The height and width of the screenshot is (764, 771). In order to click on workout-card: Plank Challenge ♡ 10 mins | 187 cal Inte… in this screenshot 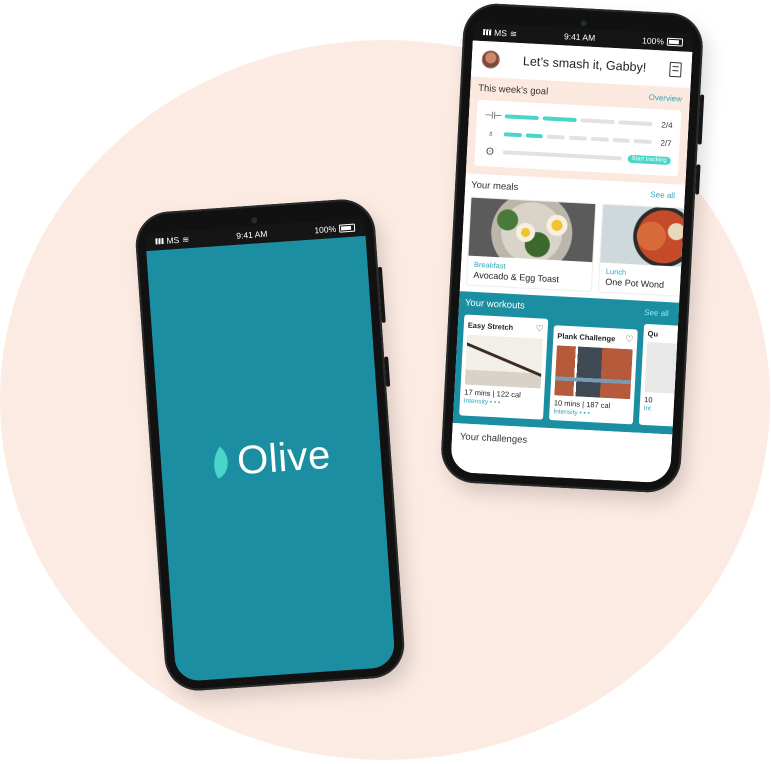, I will do `click(593, 375)`.